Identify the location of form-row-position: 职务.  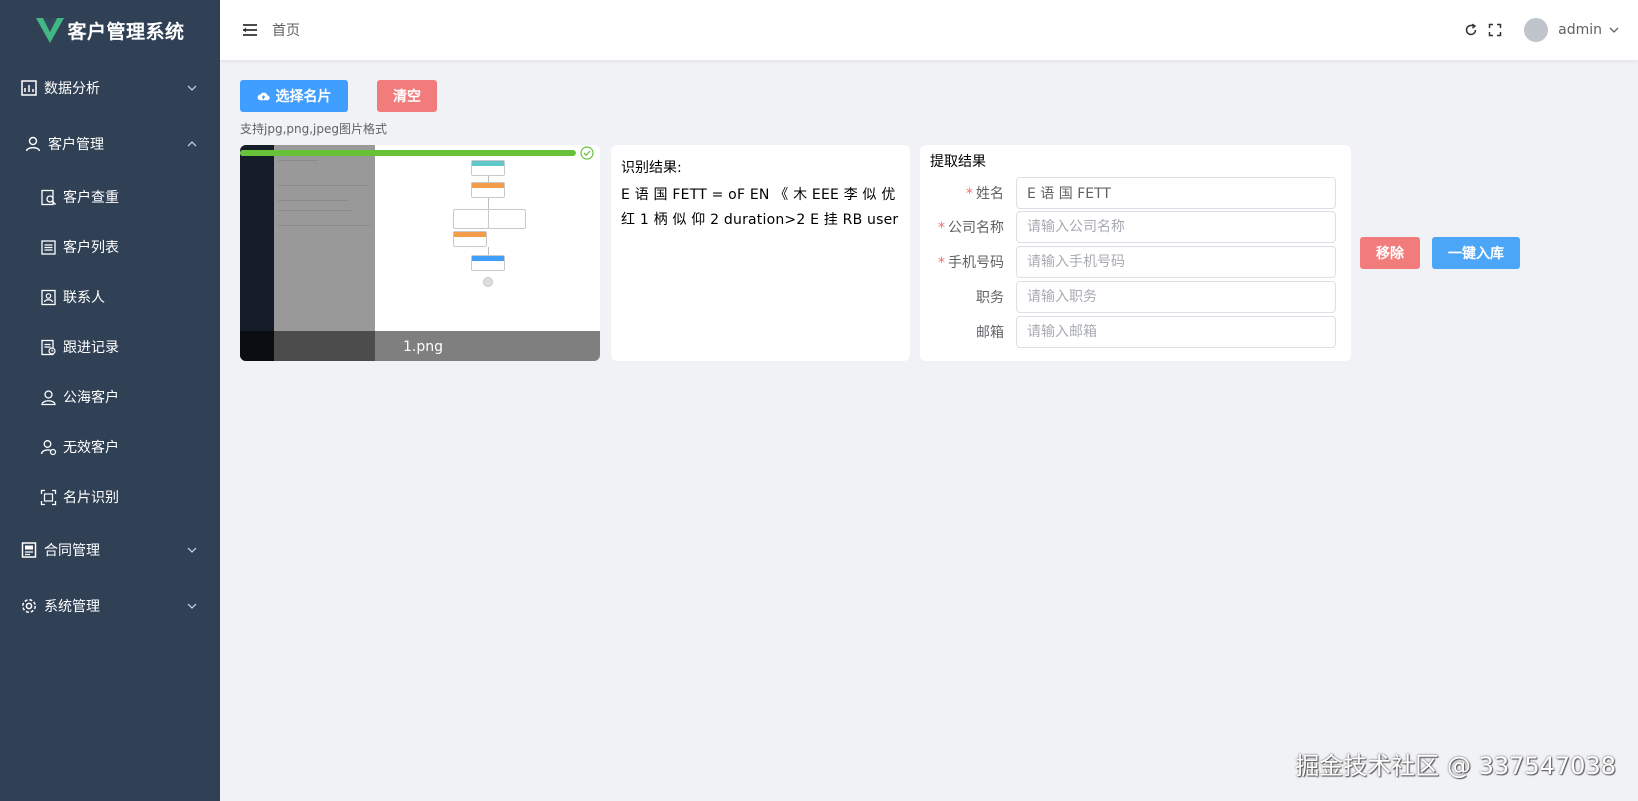
(1135, 297).